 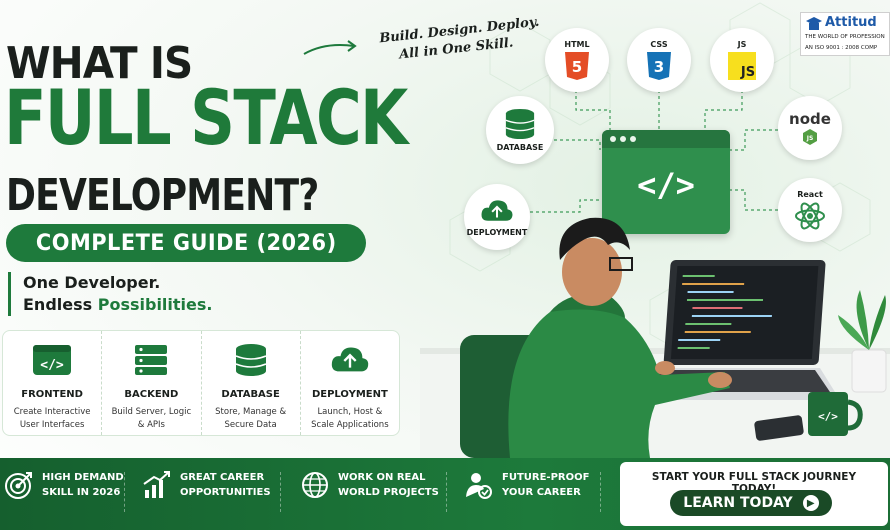 I want to click on window-title-bar, so click(x=666, y=139).